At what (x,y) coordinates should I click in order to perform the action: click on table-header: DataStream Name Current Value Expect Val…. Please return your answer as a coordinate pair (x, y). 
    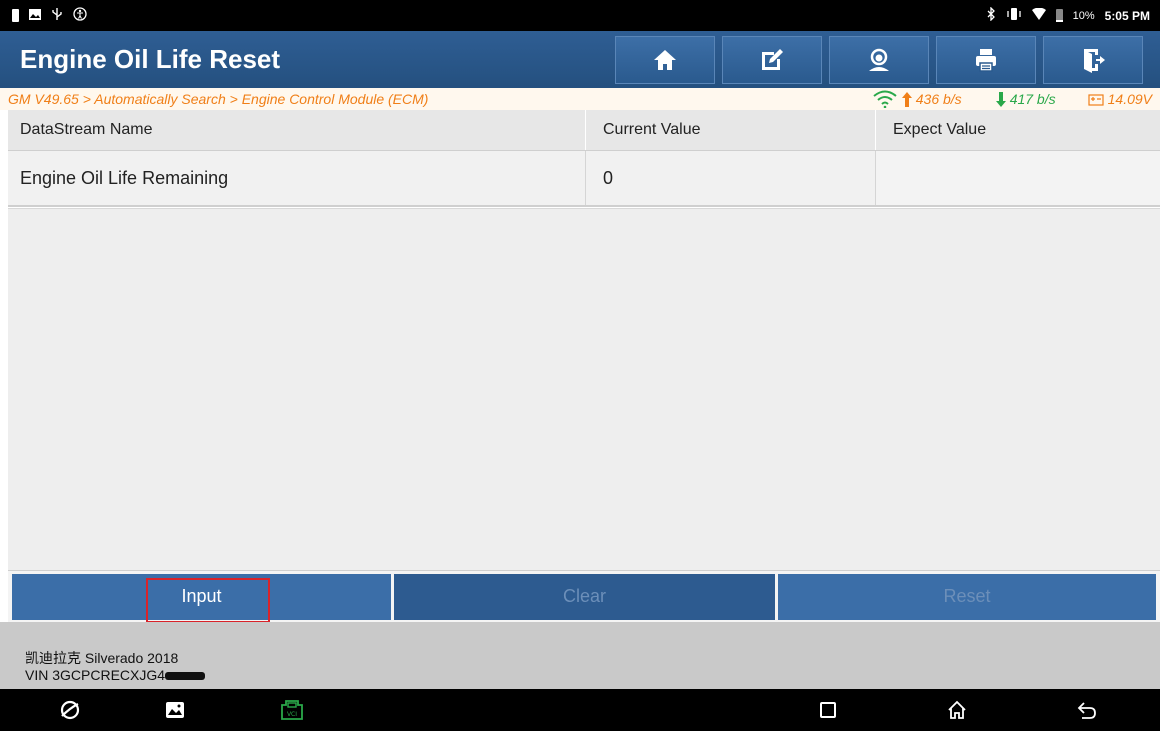
    Looking at the image, I should click on (584, 130).